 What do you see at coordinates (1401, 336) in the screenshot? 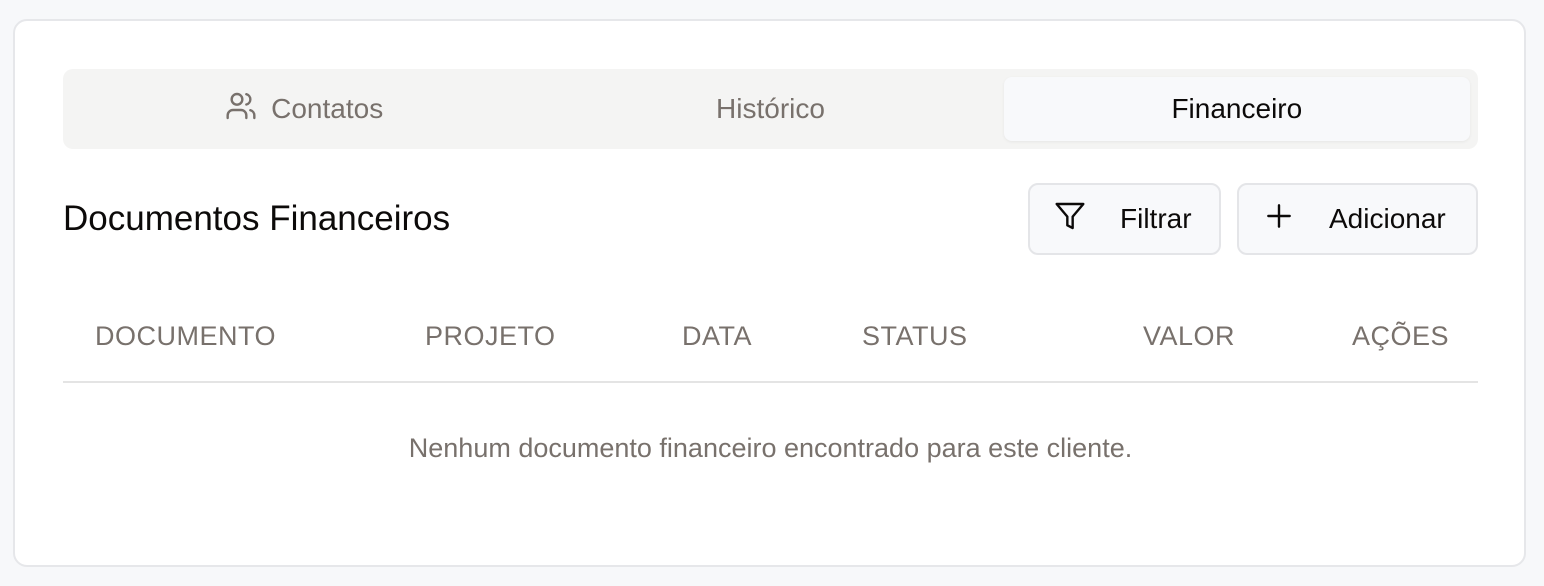
I see `column-header-acoes: AÇÕES` at bounding box center [1401, 336].